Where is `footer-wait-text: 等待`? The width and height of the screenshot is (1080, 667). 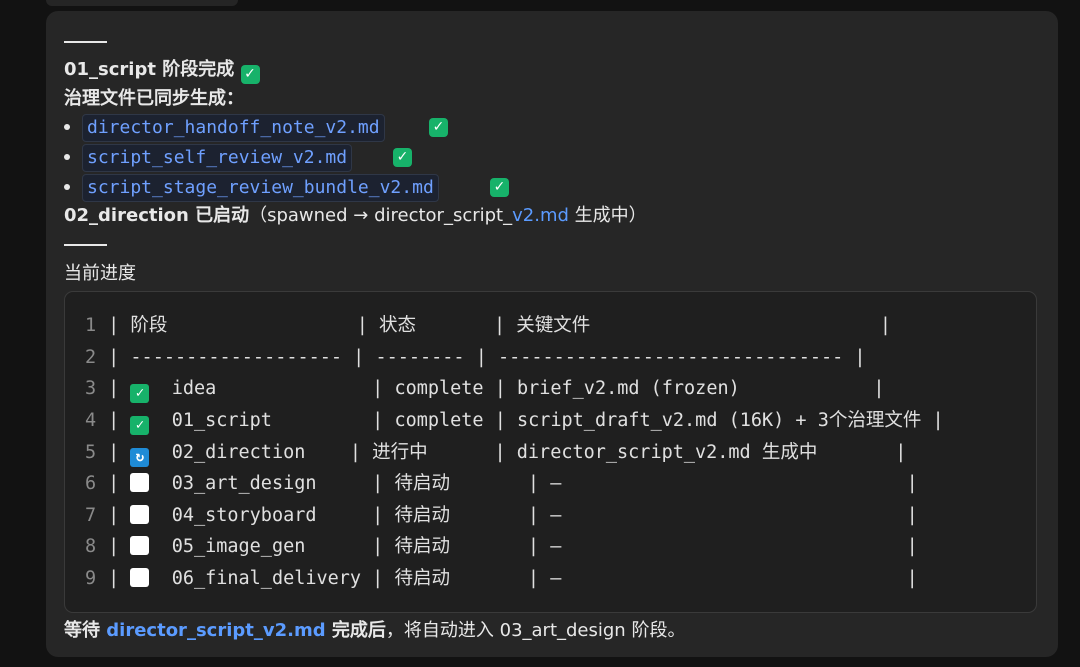 footer-wait-text: 等待 is located at coordinates (85, 630).